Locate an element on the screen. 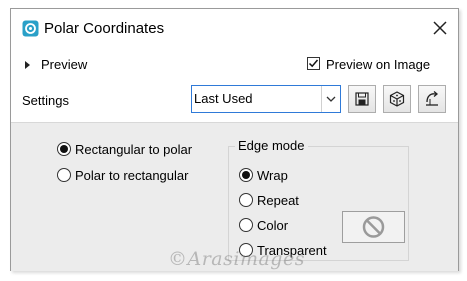 This screenshot has width=467, height=281. reset-icon is located at coordinates (432, 98).